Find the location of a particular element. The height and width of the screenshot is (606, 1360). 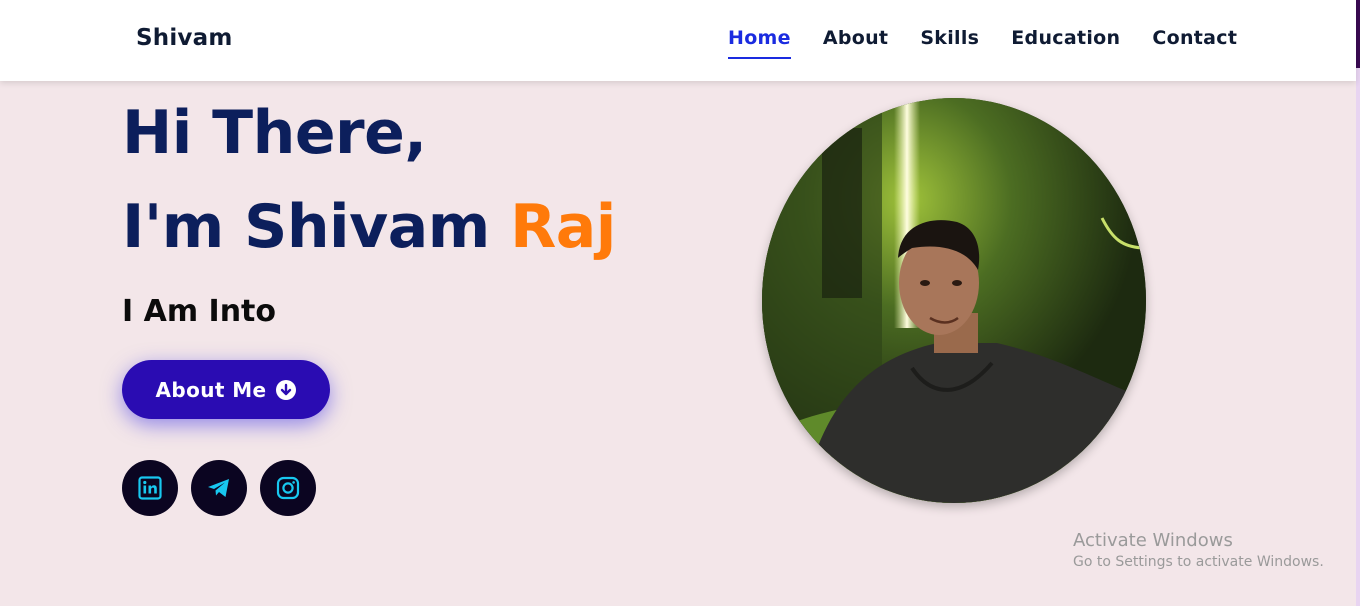

watermark-subtitle: Go to Settings to activate Windows. is located at coordinates (1198, 562).